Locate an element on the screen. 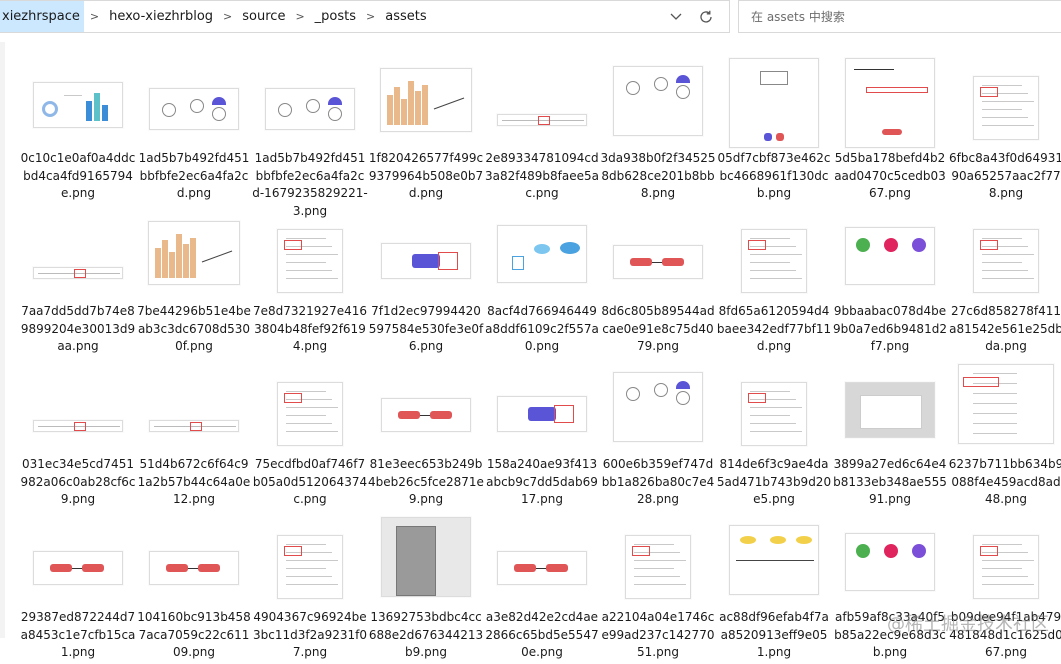  file-item: 9bbaabac078d4be9b0a7ed6b9481d2f7.png is located at coordinates (890, 281).